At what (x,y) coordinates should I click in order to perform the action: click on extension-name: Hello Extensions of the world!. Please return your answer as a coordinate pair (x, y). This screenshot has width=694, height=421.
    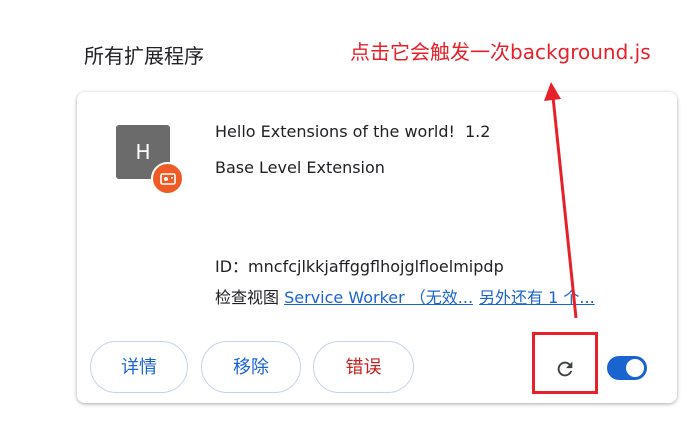
    Looking at the image, I should click on (335, 131).